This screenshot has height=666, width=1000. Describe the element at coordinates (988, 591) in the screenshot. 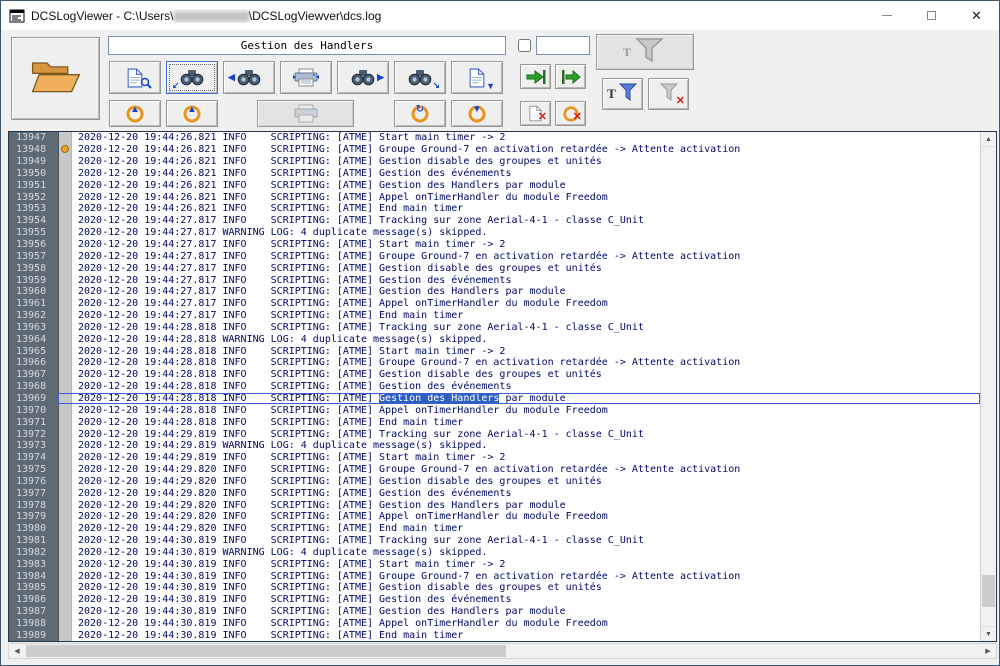

I see `vertical-scroll-thumb` at that location.